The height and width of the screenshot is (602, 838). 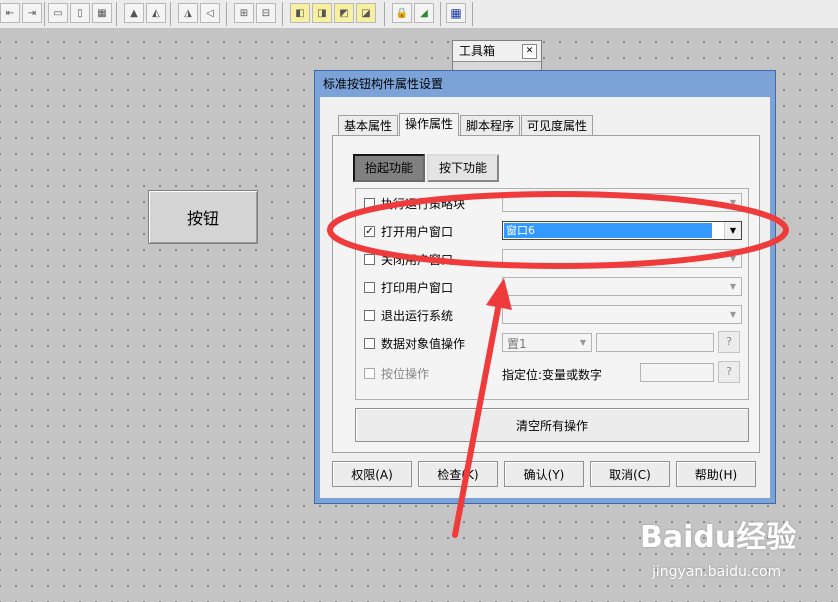 I want to click on op-exit-system: 退出运行系统, so click(x=408, y=315).